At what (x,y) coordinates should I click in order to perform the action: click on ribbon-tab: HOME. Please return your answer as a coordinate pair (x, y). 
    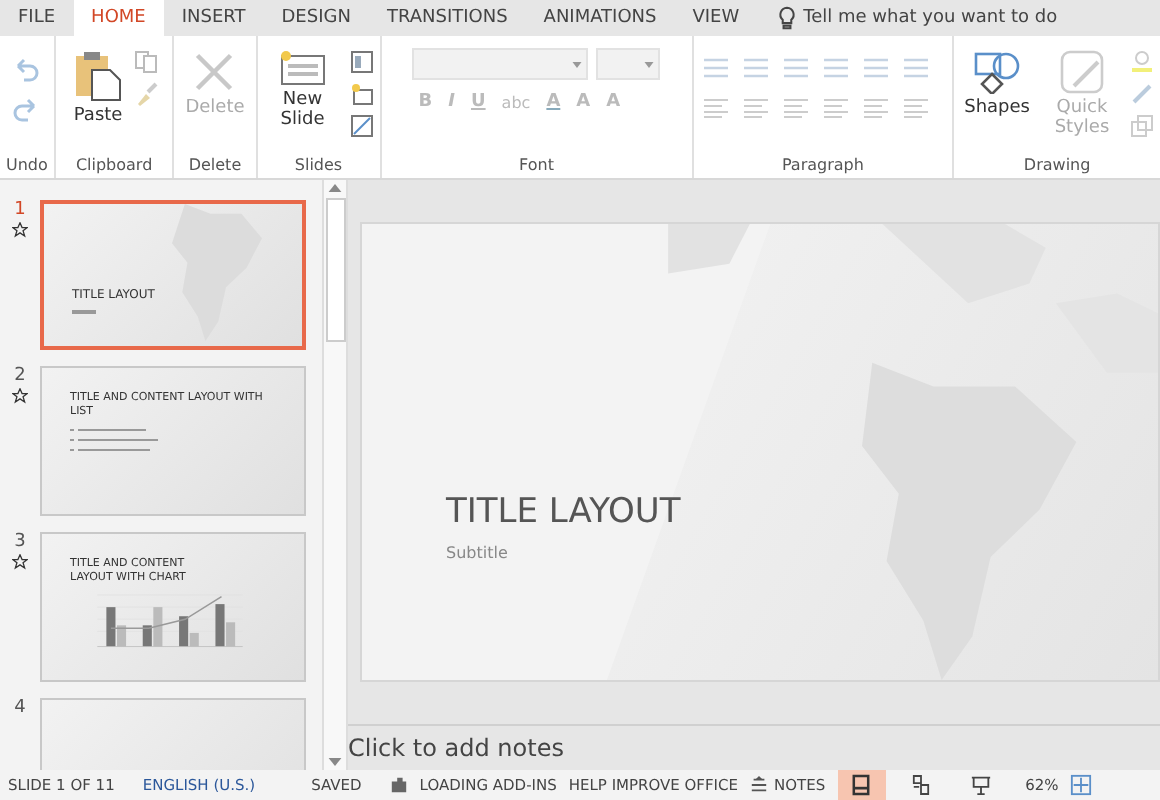
    Looking at the image, I should click on (118, 18).